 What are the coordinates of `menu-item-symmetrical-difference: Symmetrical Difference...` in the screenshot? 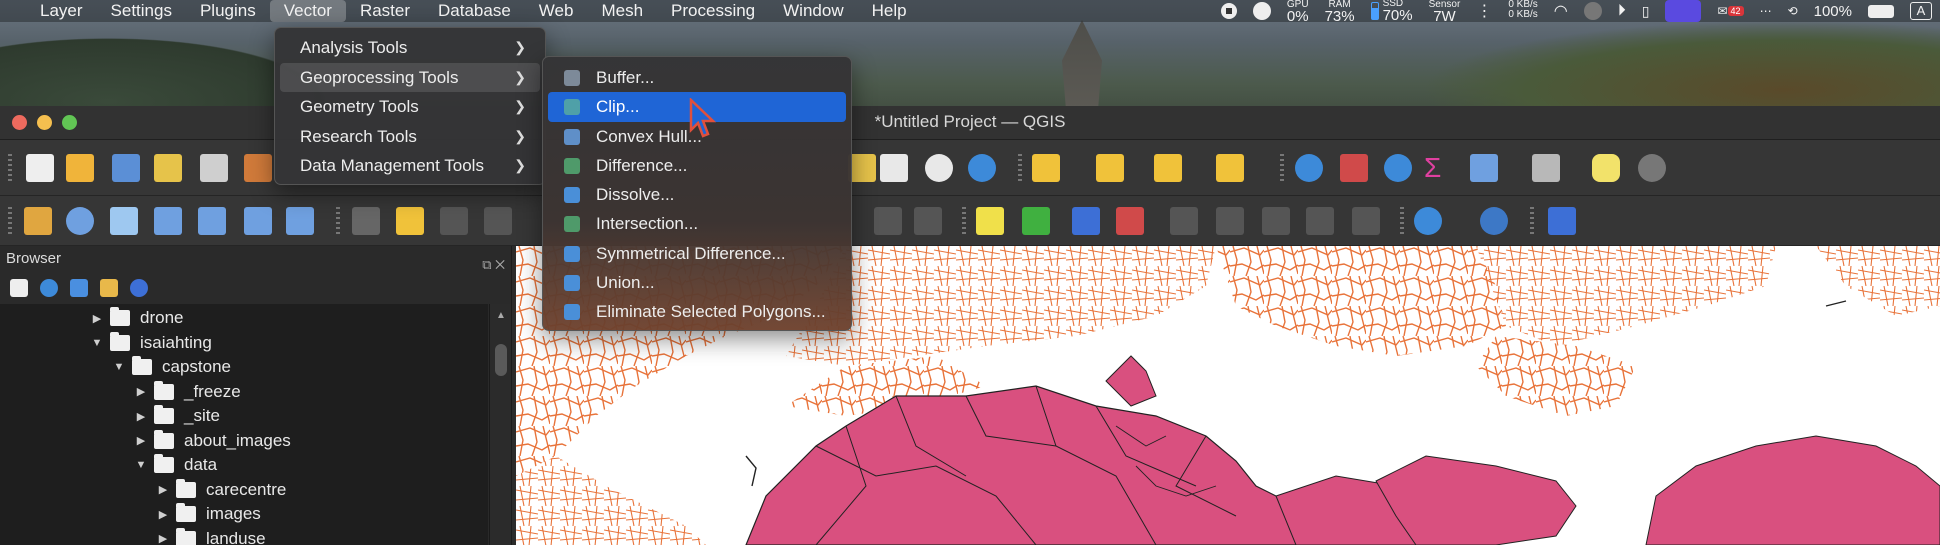 It's located at (697, 253).